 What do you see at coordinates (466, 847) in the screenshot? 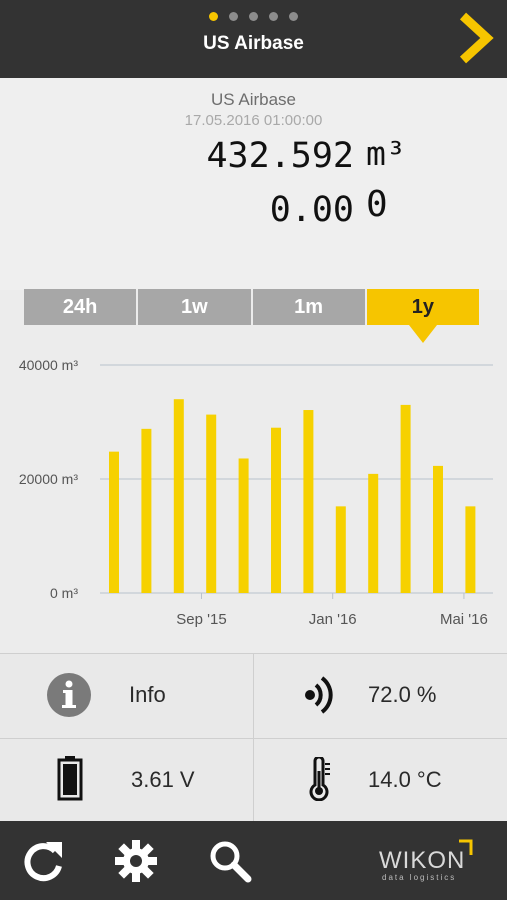
I see `logo-mark` at bounding box center [466, 847].